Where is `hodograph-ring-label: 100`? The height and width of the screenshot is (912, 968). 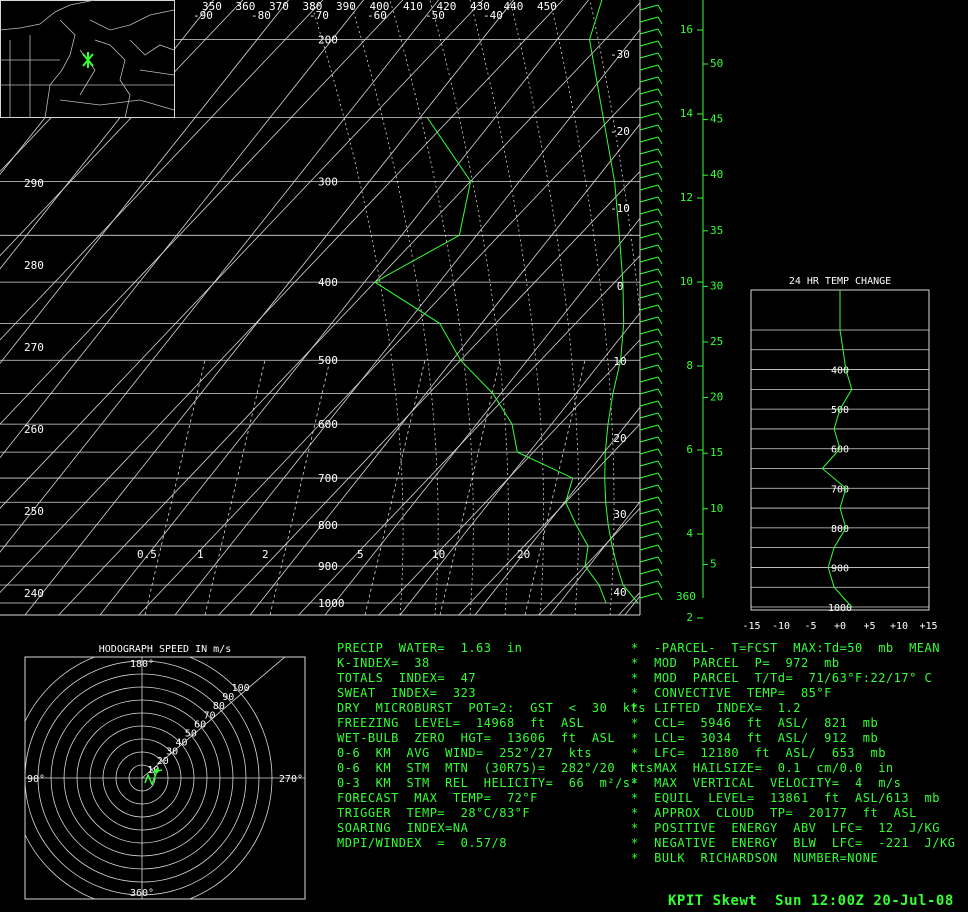
hodograph-ring-label: 100 is located at coordinates (241, 688).